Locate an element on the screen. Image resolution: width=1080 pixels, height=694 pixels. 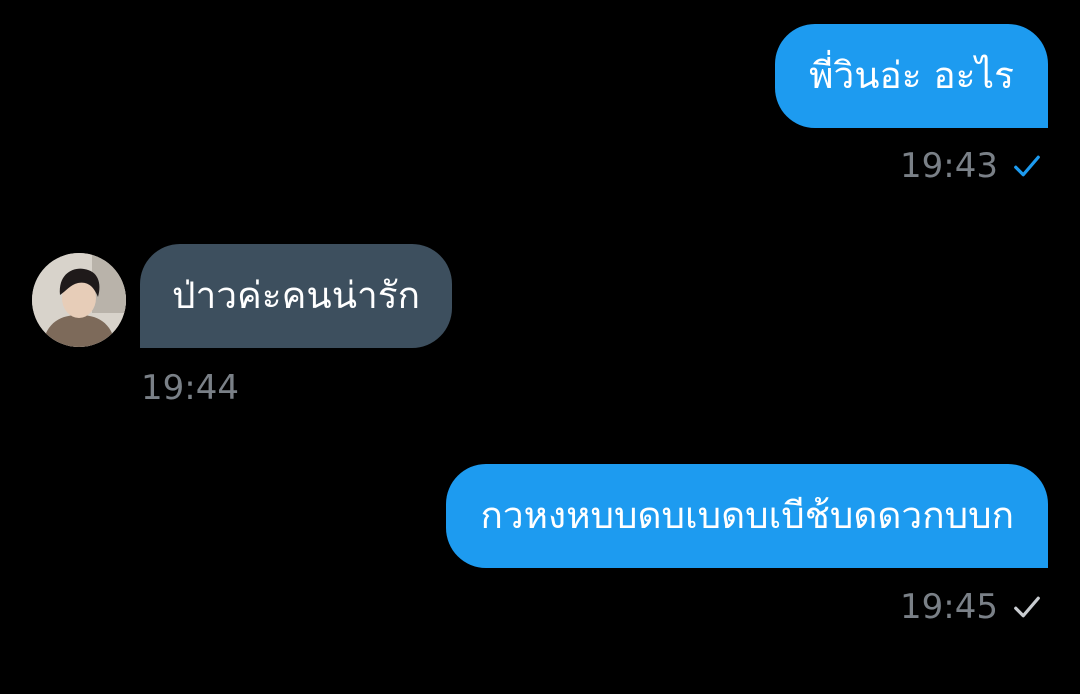
message-text: พี่วินอ่ะ อะไร is located at coordinates (911, 75).